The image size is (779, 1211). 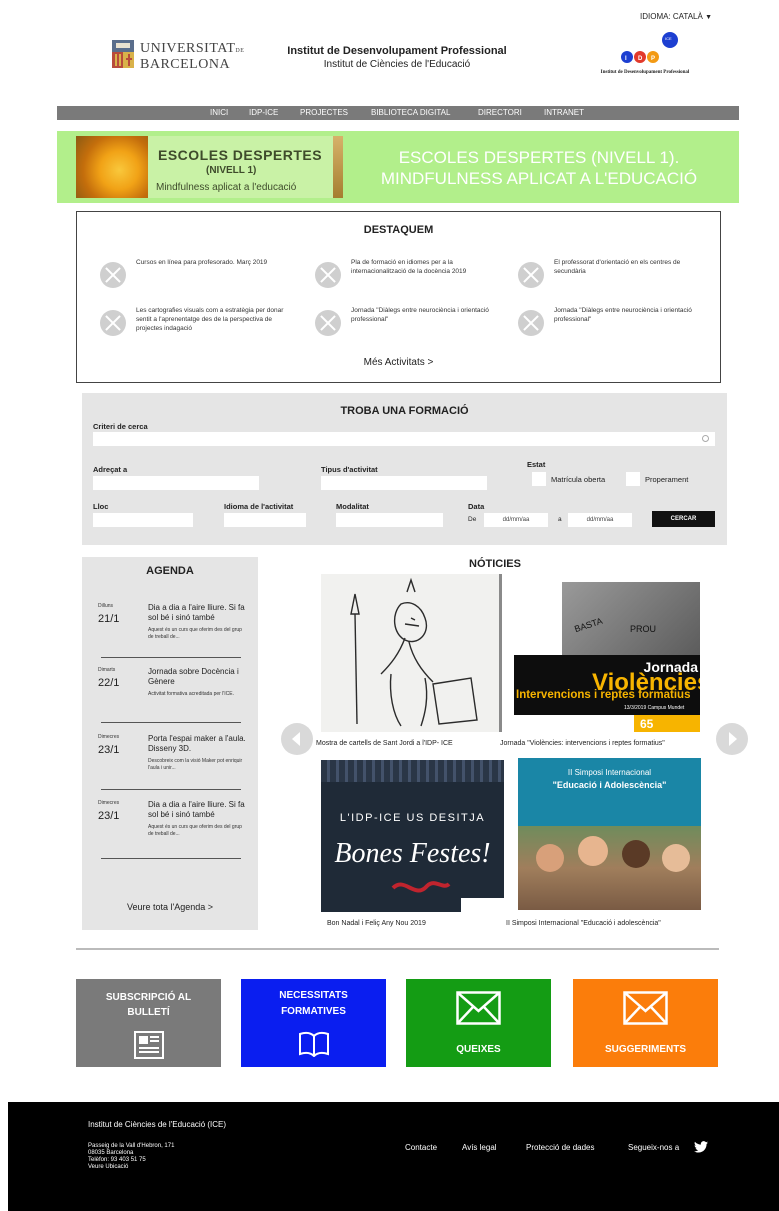 What do you see at coordinates (178, 56) in the screenshot?
I see `ub-logo: UNIVERSITATDE BARCELONA` at bounding box center [178, 56].